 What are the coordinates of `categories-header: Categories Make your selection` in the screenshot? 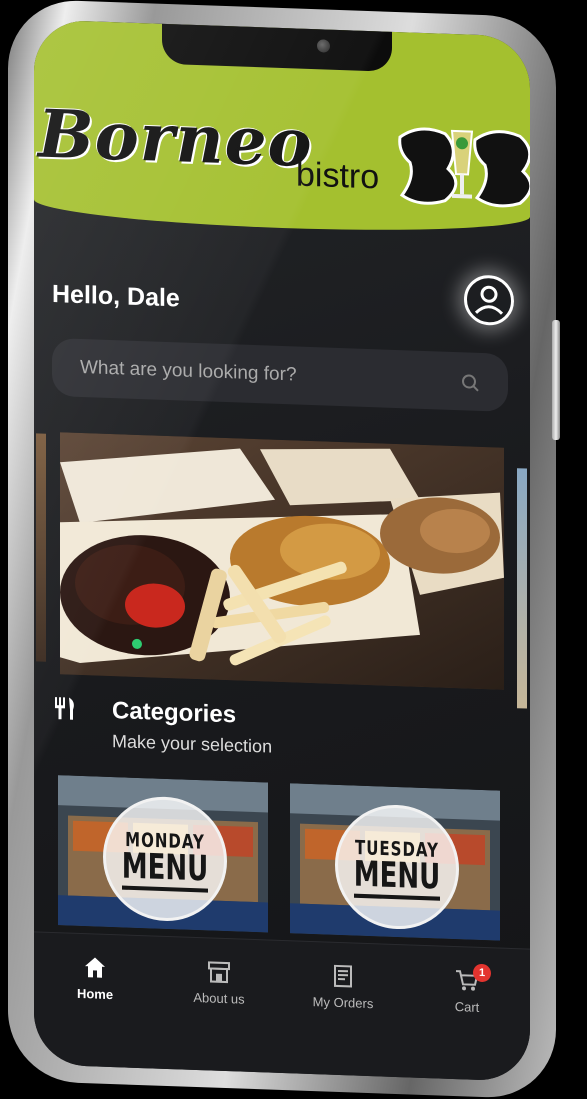 It's located at (282, 738).